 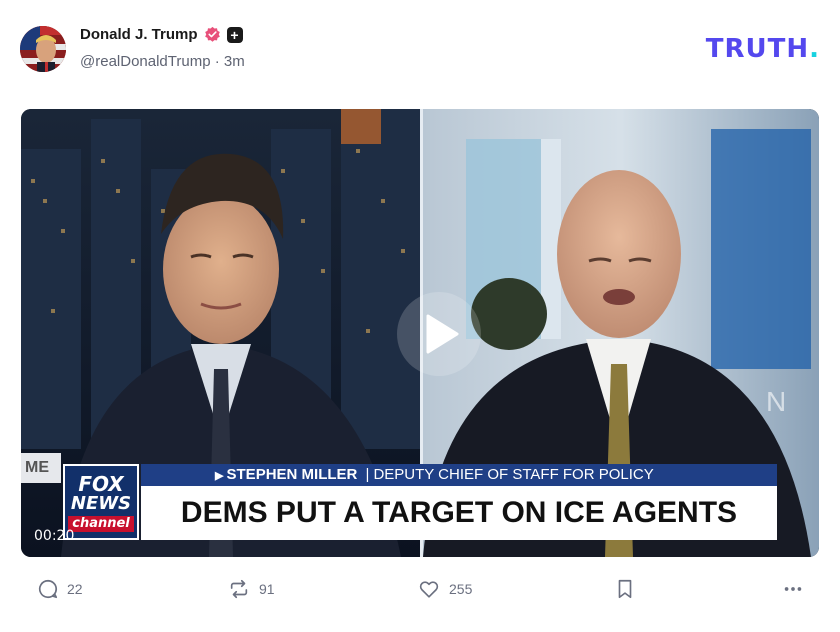 I want to click on retruth-button: 91, so click(x=251, y=589).